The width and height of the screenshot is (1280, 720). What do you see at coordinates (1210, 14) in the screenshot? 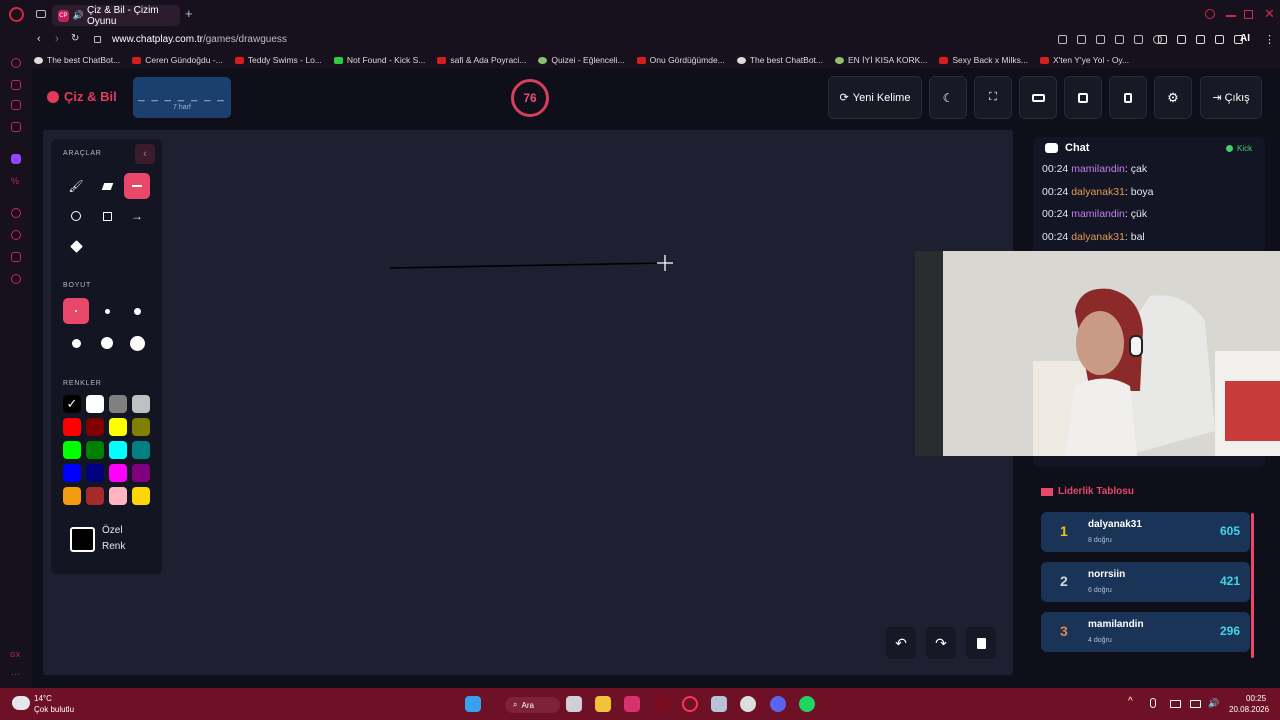
I see `search-tabs-icon` at bounding box center [1210, 14].